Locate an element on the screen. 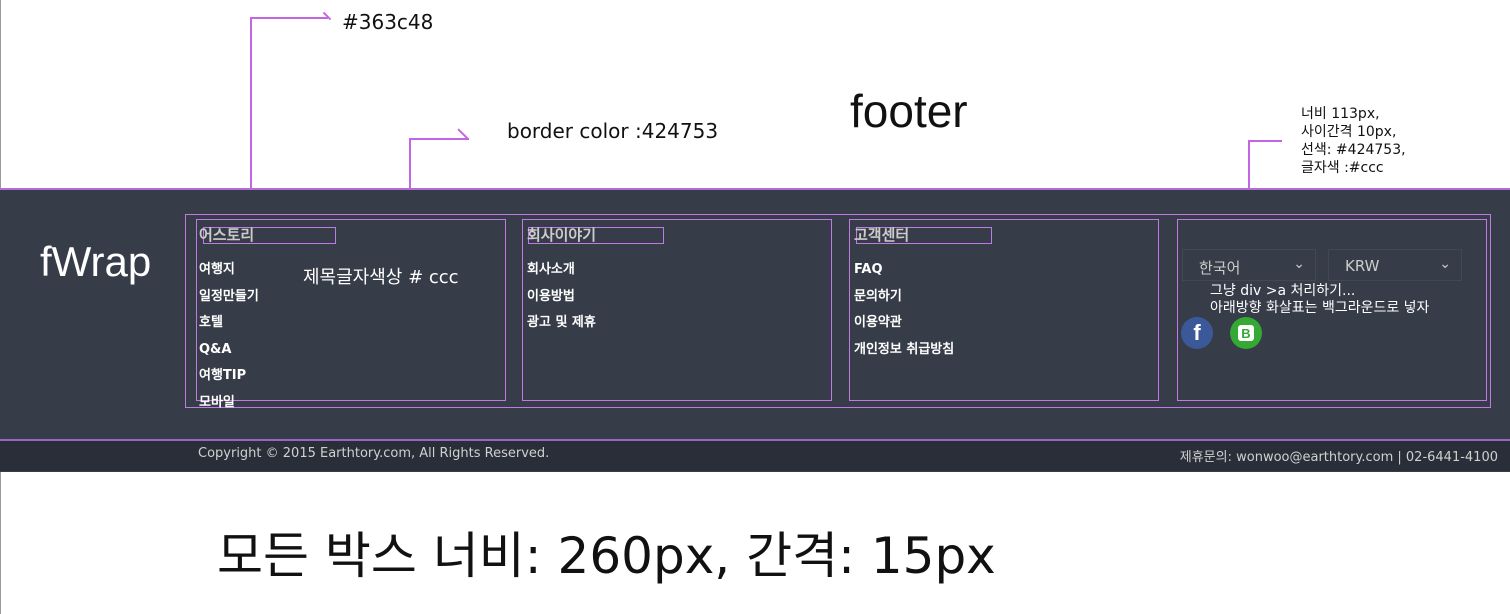 The width and height of the screenshot is (1510, 614). currency-value: KRW is located at coordinates (1362, 266).